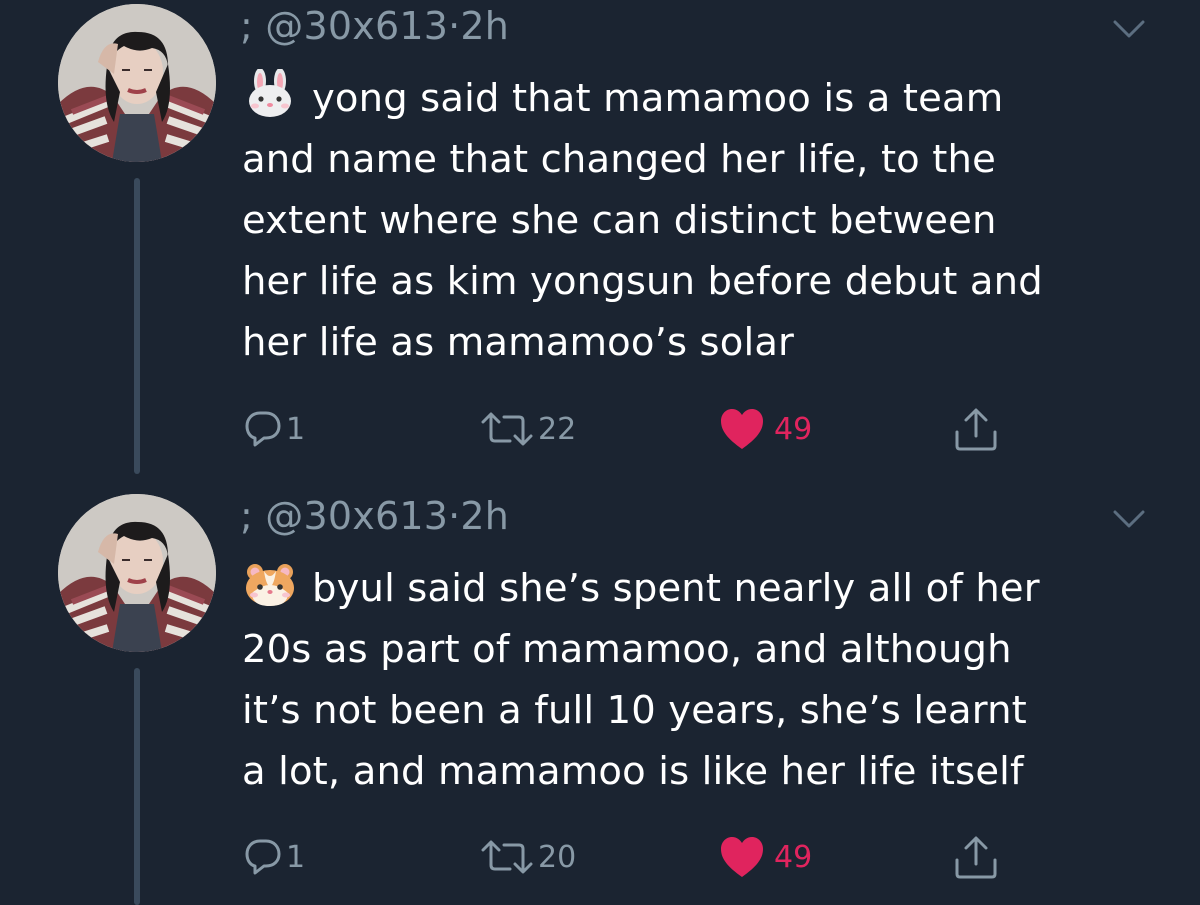 This screenshot has height=905, width=1200. Describe the element at coordinates (600, 429) in the screenshot. I see `tweet-actions: 1 22 49` at that location.